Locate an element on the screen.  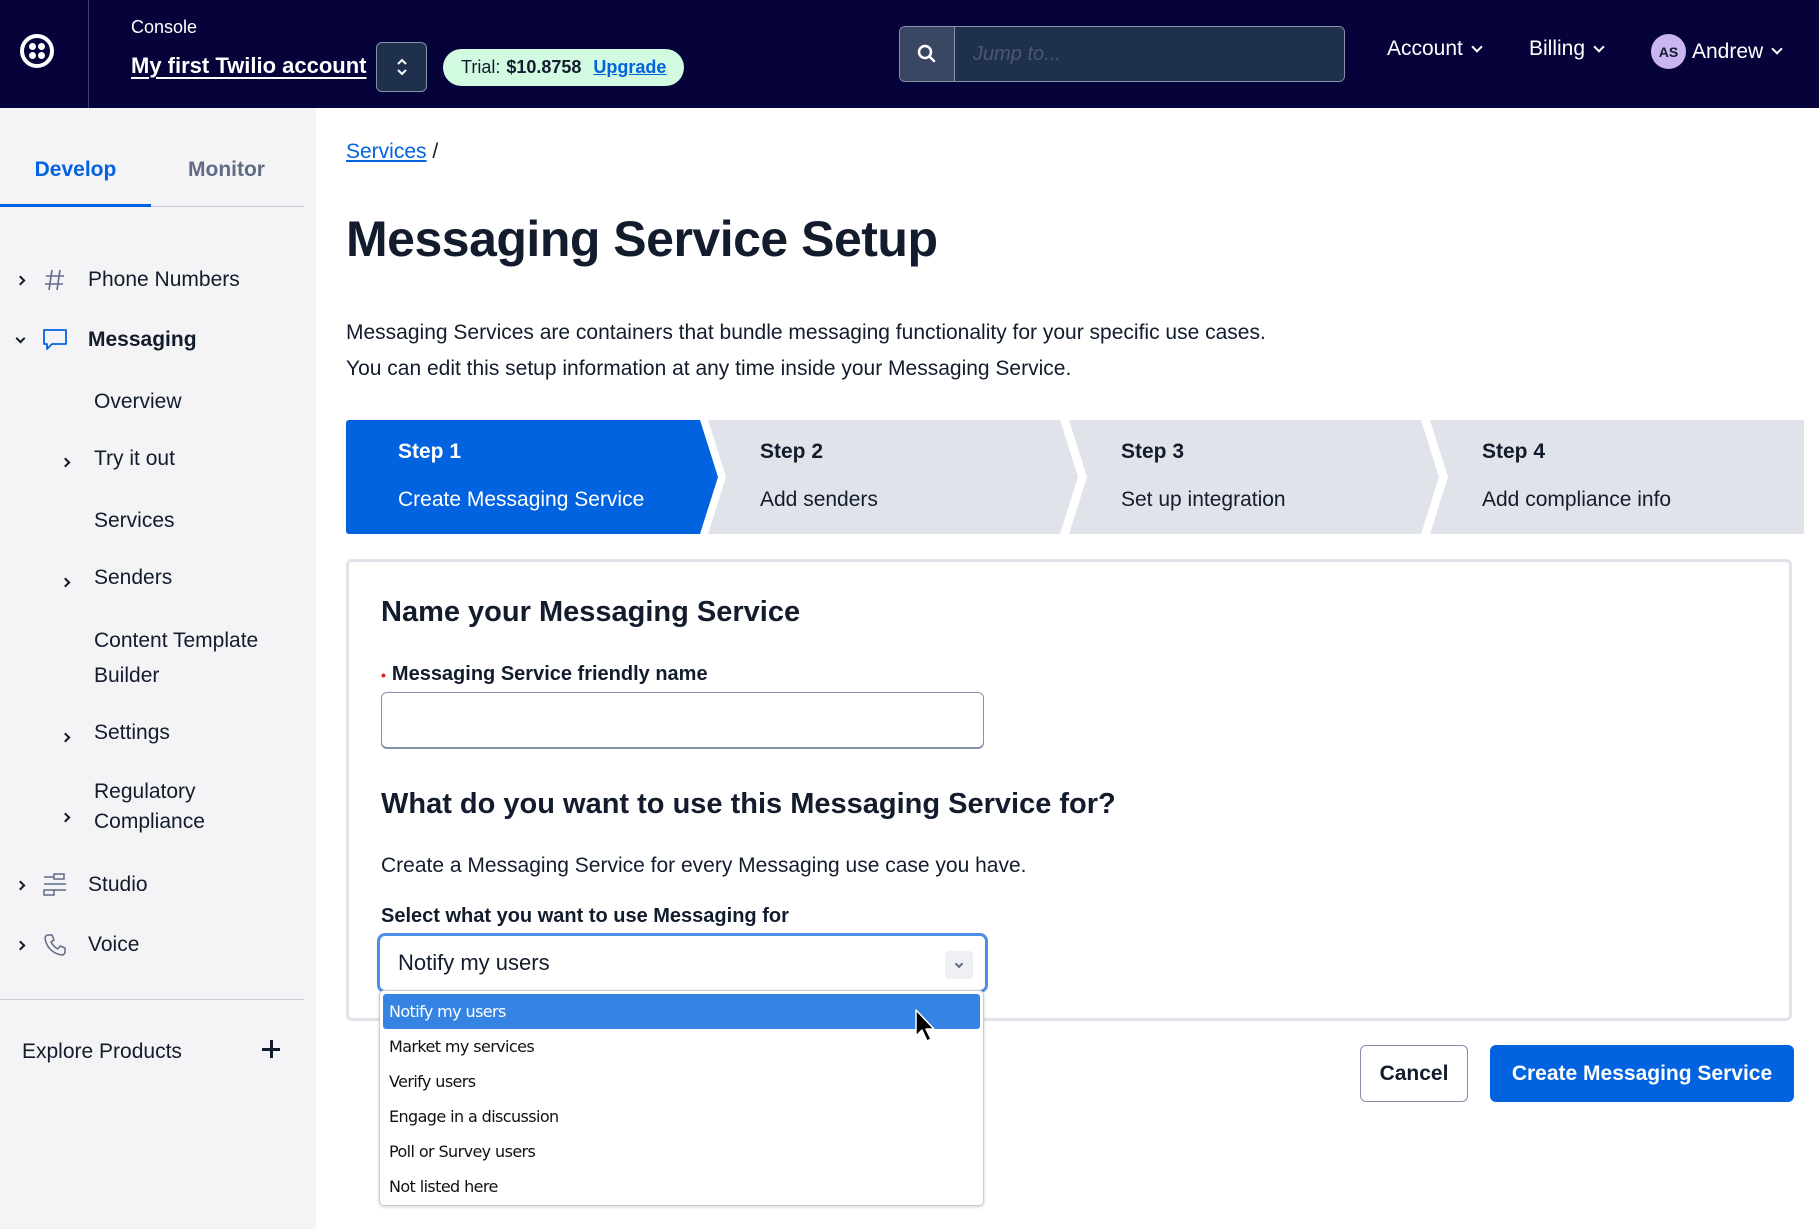
user-name: Andrew is located at coordinates (1728, 51).